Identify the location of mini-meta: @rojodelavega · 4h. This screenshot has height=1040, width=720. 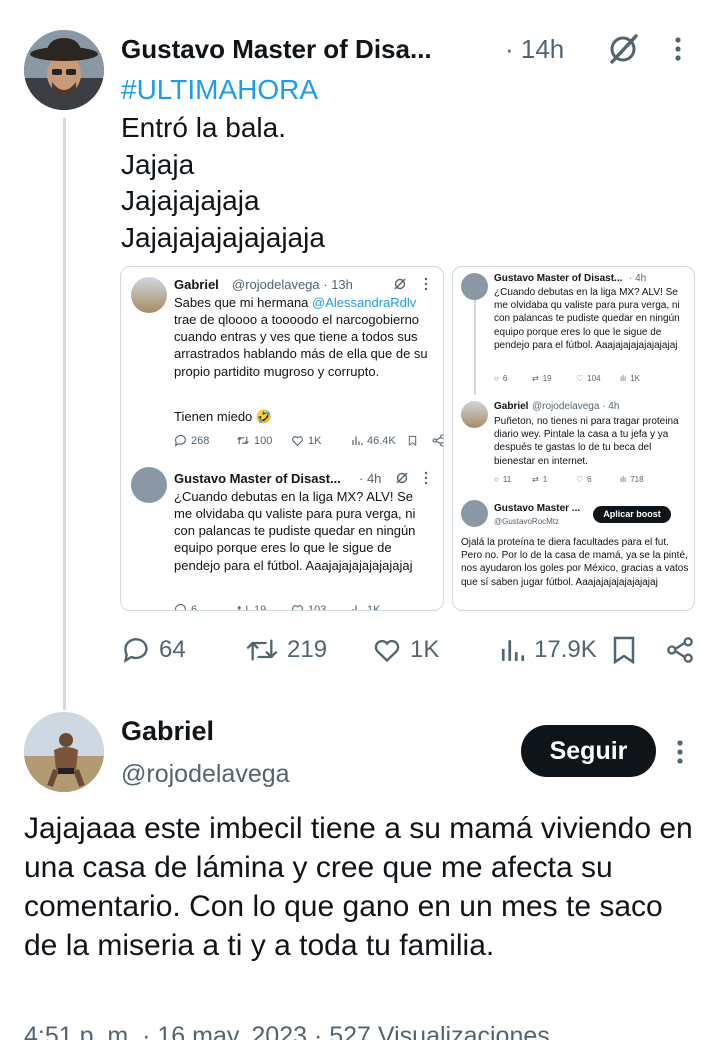
(576, 406).